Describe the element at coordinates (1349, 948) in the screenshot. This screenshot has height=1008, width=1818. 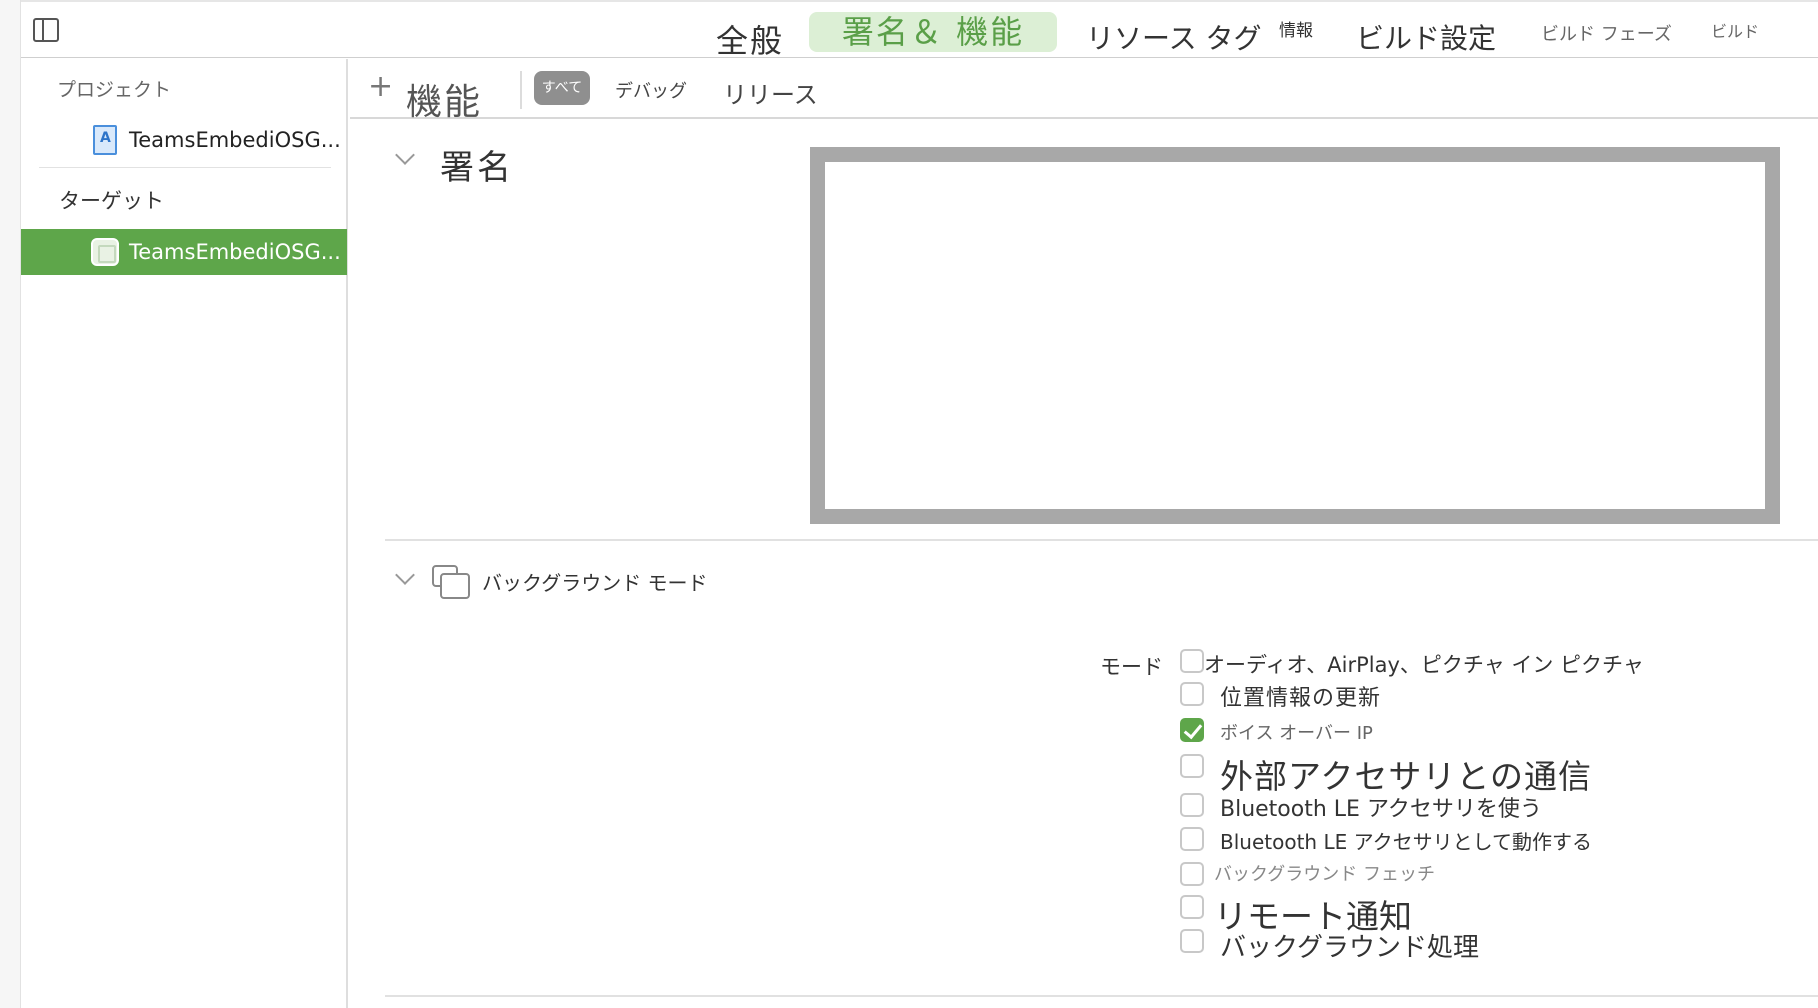
I see `mode-label-background-processing: バックグラウンド処理` at that location.